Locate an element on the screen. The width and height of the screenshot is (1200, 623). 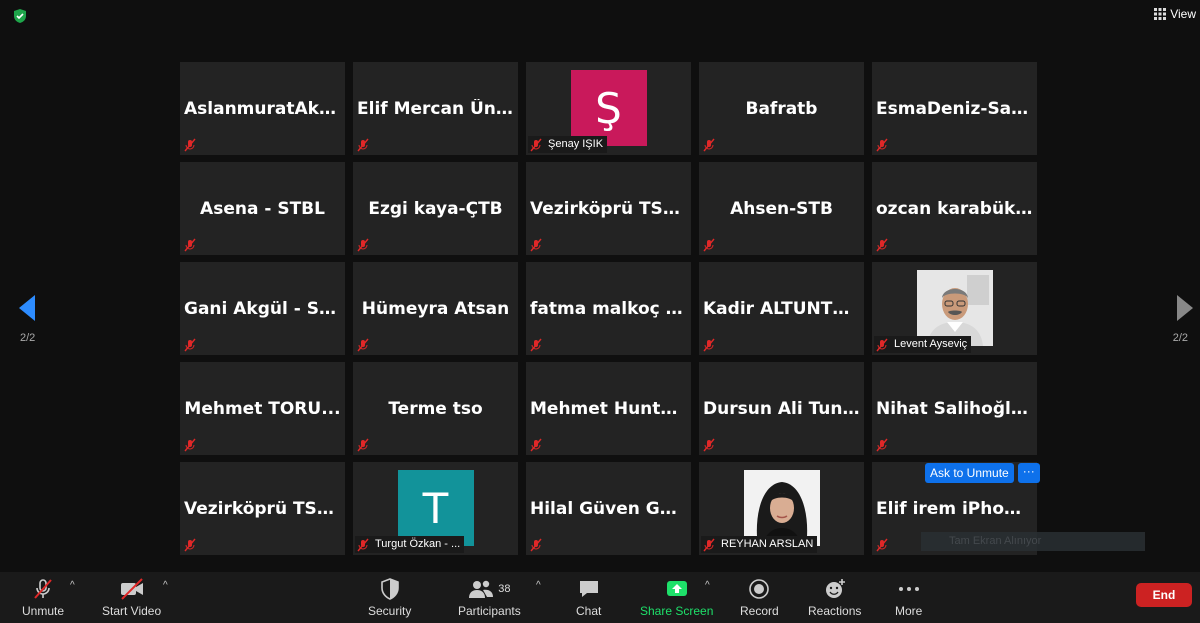
participant-name: Ezgi kaya-ÇTB is located at coordinates (435, 209).